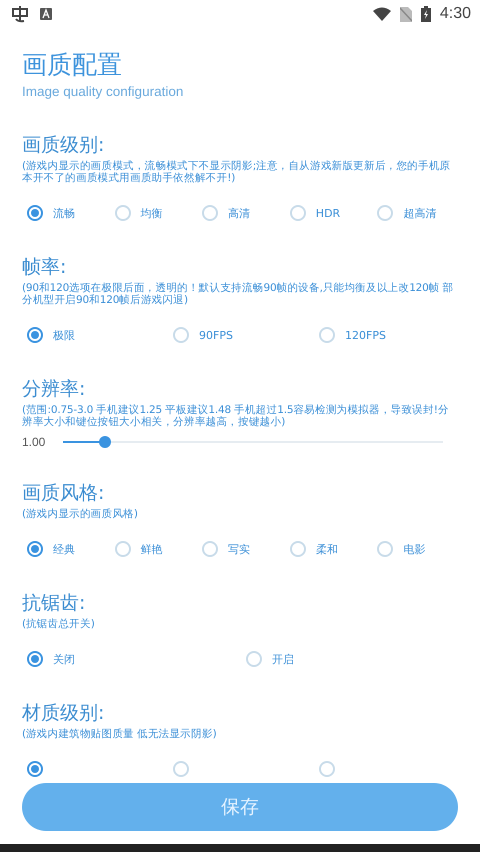 The height and width of the screenshot is (852, 480). I want to click on wifi-icon, so click(381, 14).